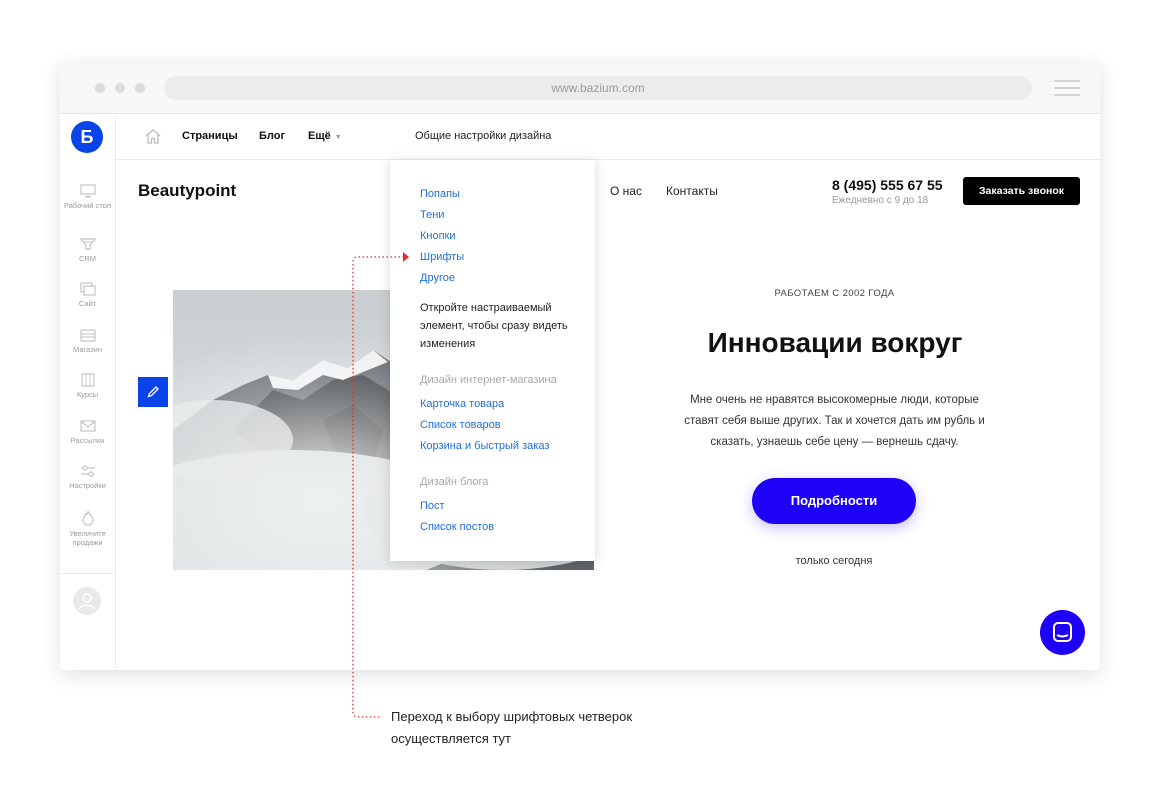  What do you see at coordinates (338, 137) in the screenshot?
I see `chevron-down-icon: ▼` at bounding box center [338, 137].